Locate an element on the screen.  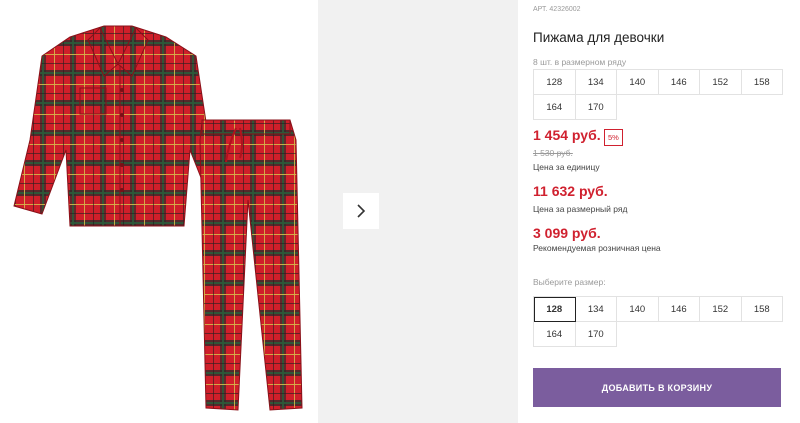
size-row-grid: 128 134 140 146 152 158 164 170 is located at coordinates (658, 94).